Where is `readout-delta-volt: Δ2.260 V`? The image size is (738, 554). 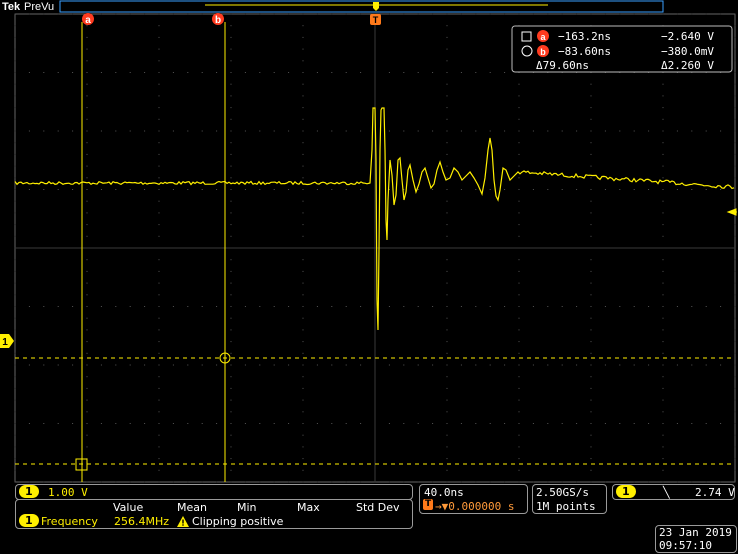 readout-delta-volt: Δ2.260 V is located at coordinates (687, 65).